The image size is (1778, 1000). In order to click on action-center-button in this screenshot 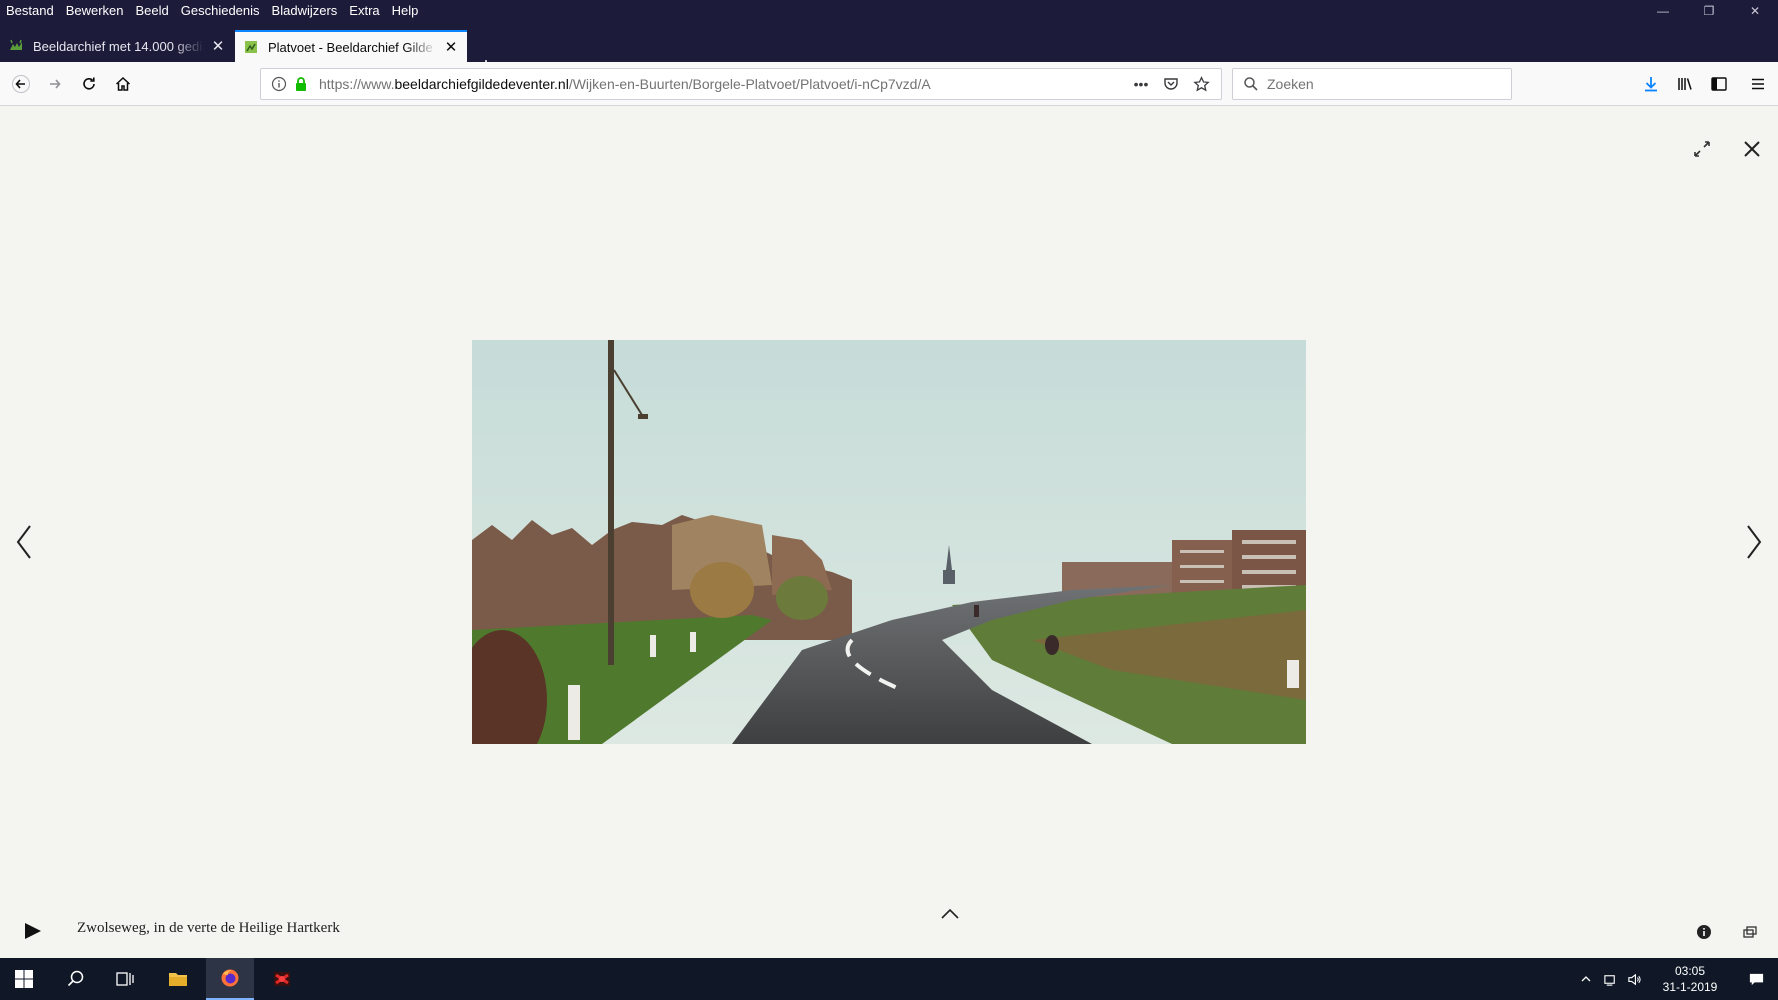, I will do `click(1756, 979)`.